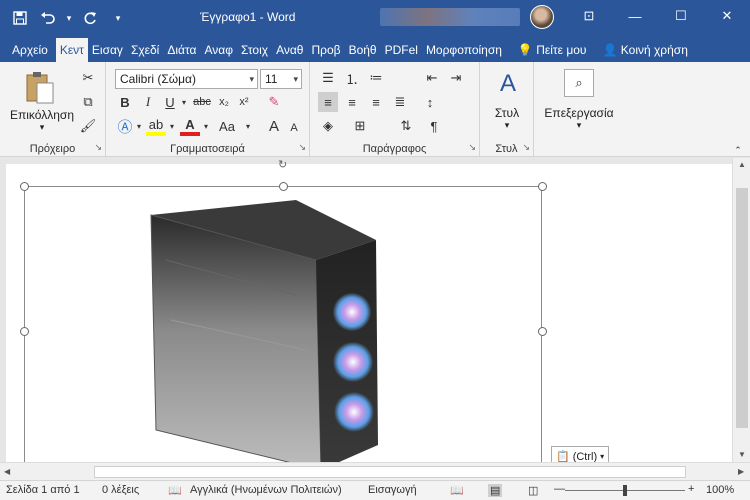 The width and height of the screenshot is (750, 500). I want to click on format-painter-icon: 🖌, so click(88, 126).